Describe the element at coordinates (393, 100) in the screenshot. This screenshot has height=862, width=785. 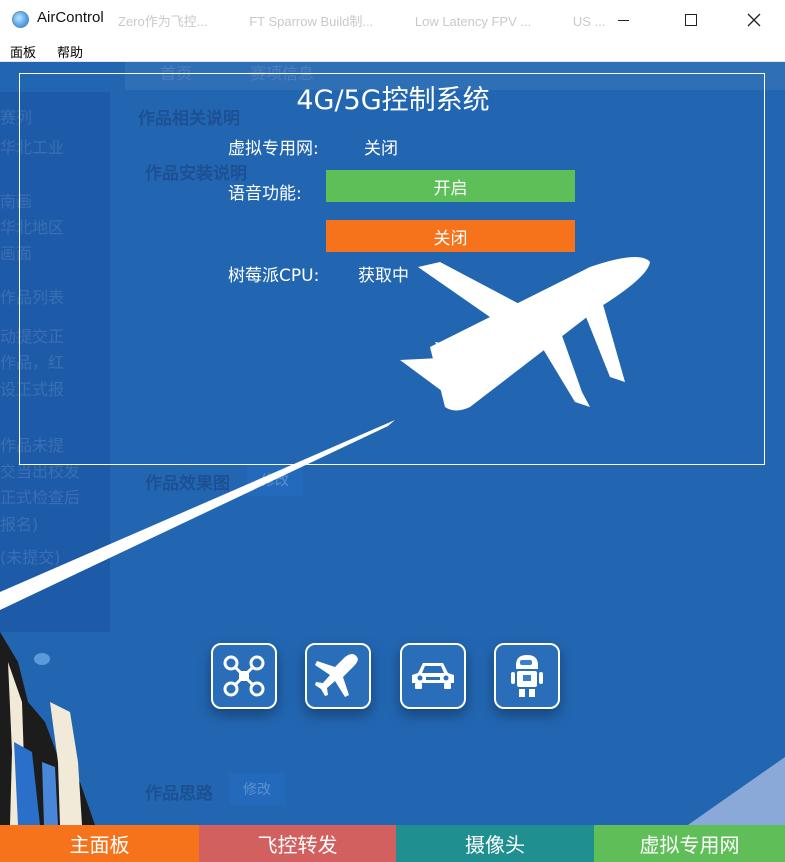
I see `panel-title: 4G/5G控制系统` at that location.